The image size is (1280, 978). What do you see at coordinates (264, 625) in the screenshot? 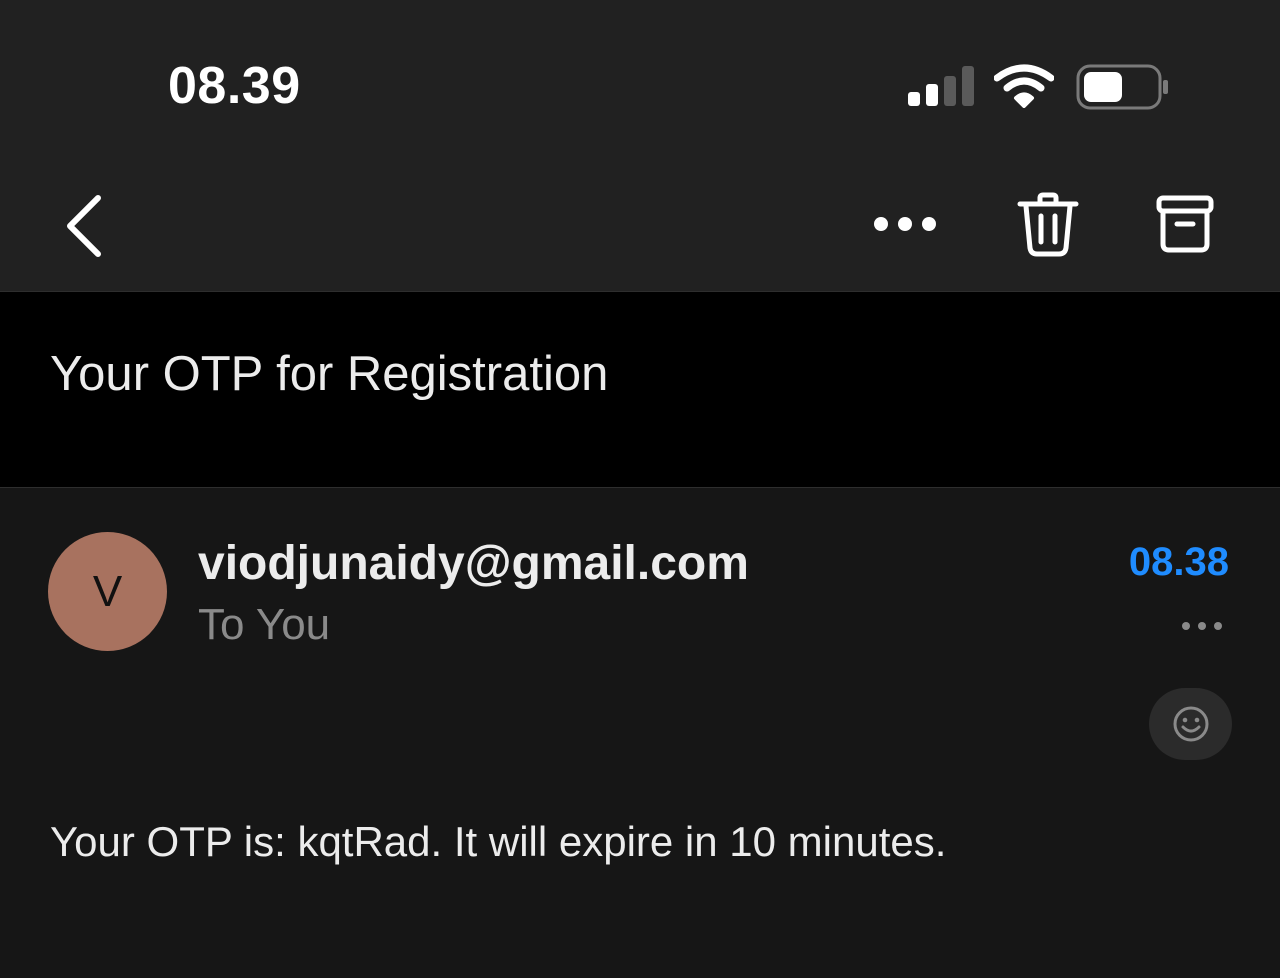
I see `recipient-label: To You` at bounding box center [264, 625].